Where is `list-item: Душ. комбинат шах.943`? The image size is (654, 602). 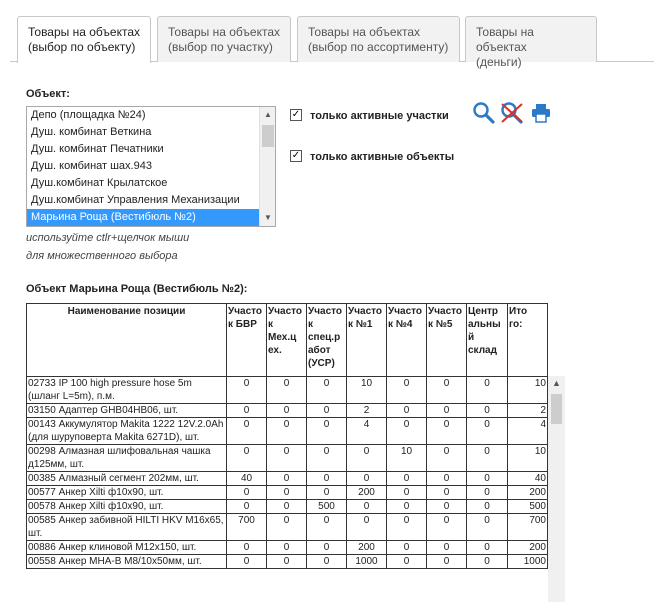
list-item: Душ. комбинат шах.943 is located at coordinates (151, 166).